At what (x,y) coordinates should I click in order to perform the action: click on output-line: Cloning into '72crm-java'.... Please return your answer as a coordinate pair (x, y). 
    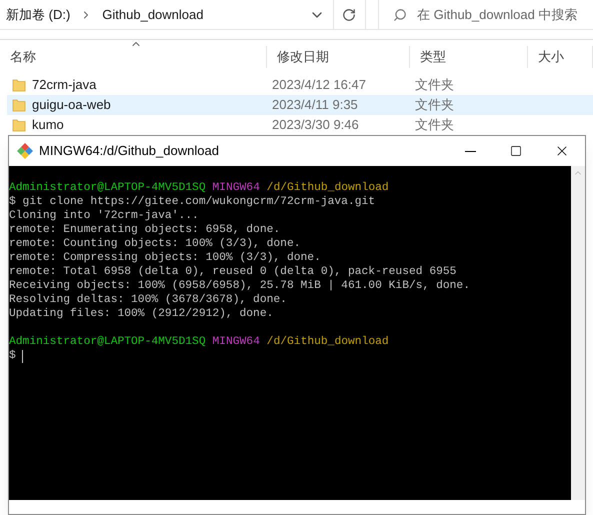
    Looking at the image, I should click on (104, 216).